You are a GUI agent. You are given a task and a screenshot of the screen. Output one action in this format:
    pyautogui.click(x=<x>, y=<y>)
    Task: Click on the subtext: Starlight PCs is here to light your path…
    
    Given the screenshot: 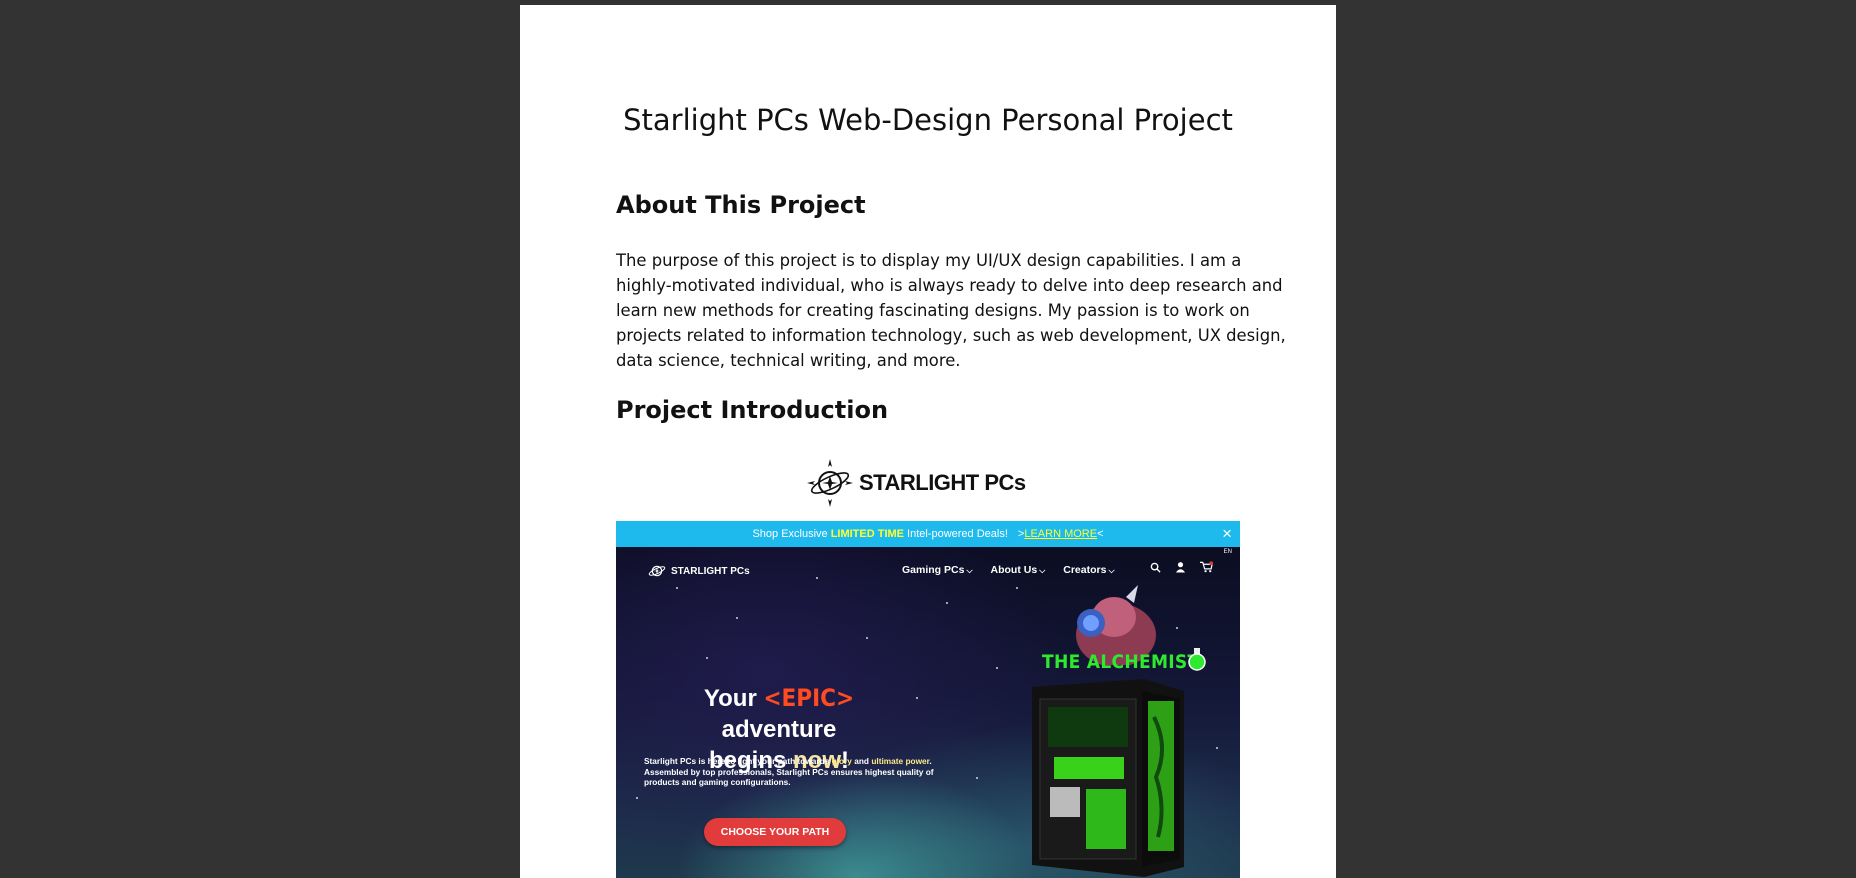 What is the action you would take?
    pyautogui.click(x=737, y=761)
    